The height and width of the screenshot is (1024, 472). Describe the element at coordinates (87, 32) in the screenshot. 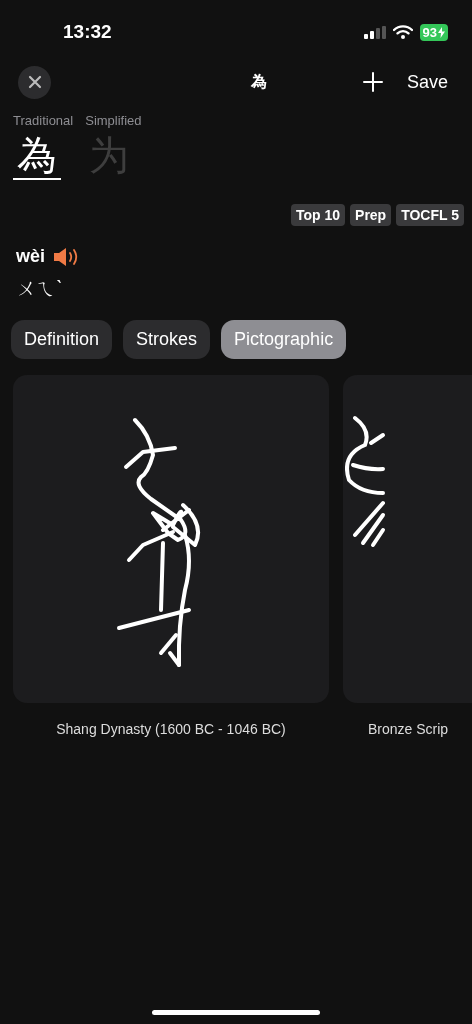

I see `status-time: 13:32` at that location.